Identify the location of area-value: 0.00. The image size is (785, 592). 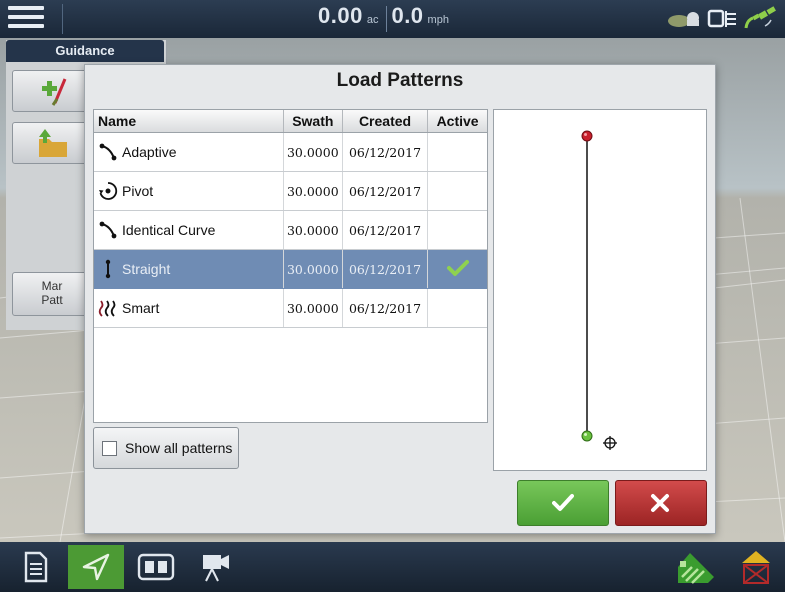
(340, 15).